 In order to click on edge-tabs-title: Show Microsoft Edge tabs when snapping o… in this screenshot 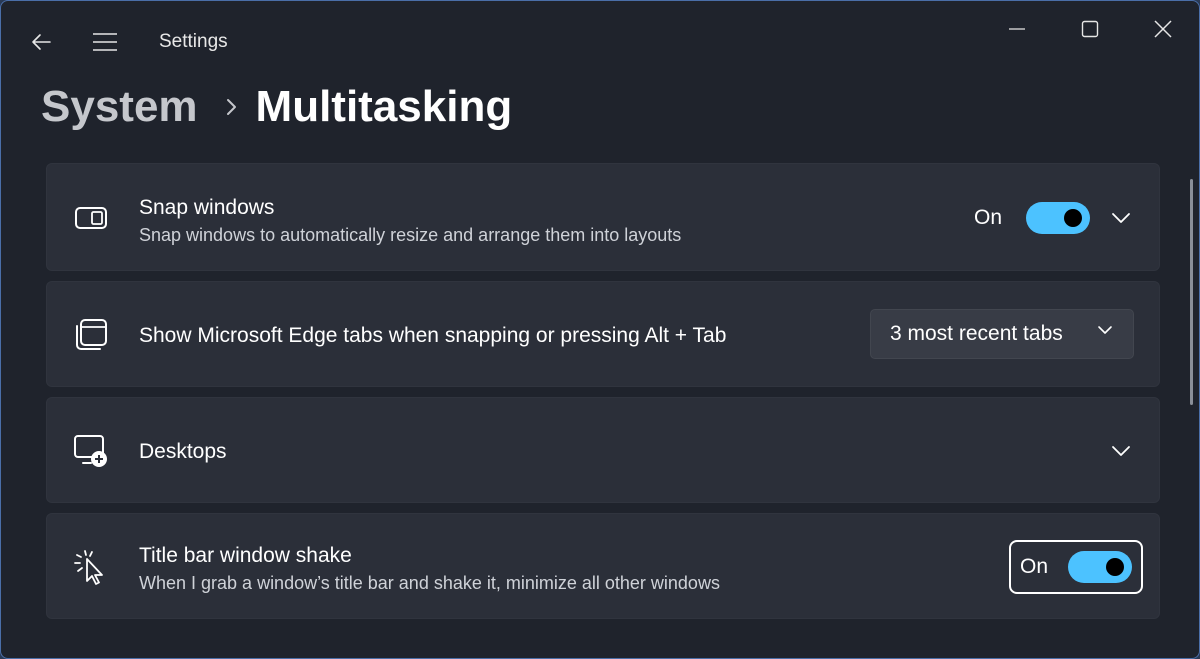, I will do `click(433, 335)`.